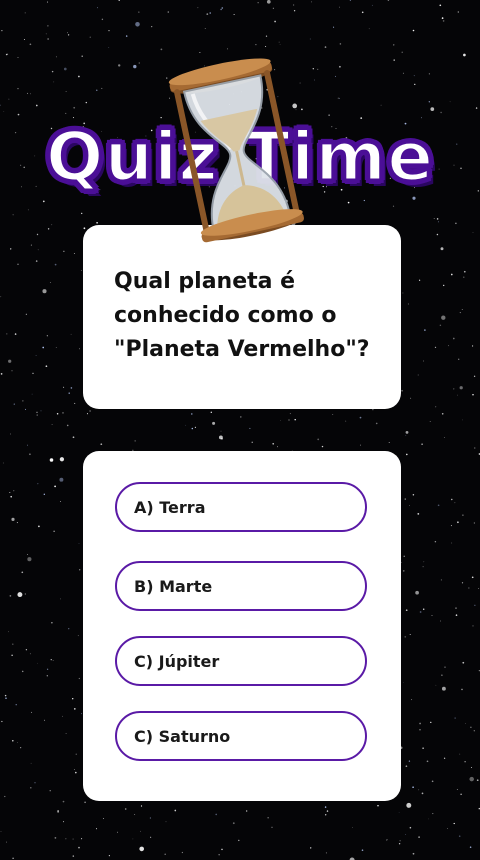 This screenshot has width=480, height=860. Describe the element at coordinates (241, 661) in the screenshot. I see `option-c-button: C) Júpiter` at that location.